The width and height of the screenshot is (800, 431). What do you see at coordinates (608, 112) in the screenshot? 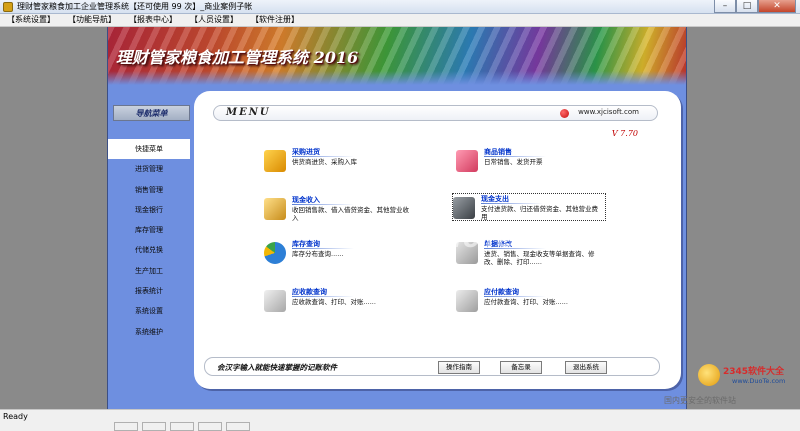
I see `website-link: www.xjcisoft.com` at bounding box center [608, 112].